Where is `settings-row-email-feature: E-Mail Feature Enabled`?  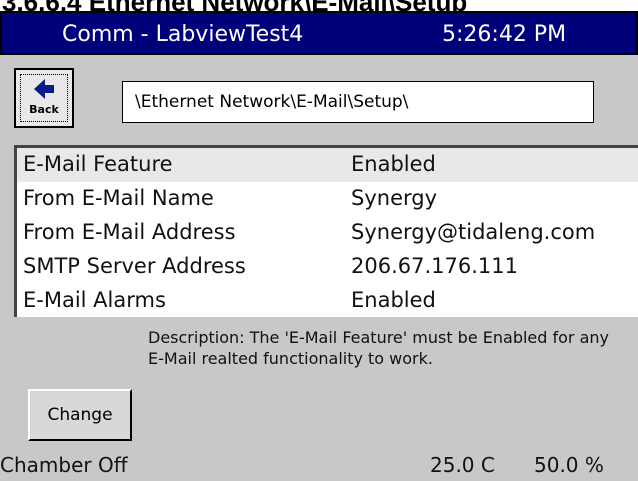 settings-row-email-feature: E-Mail Feature Enabled is located at coordinates (327, 165).